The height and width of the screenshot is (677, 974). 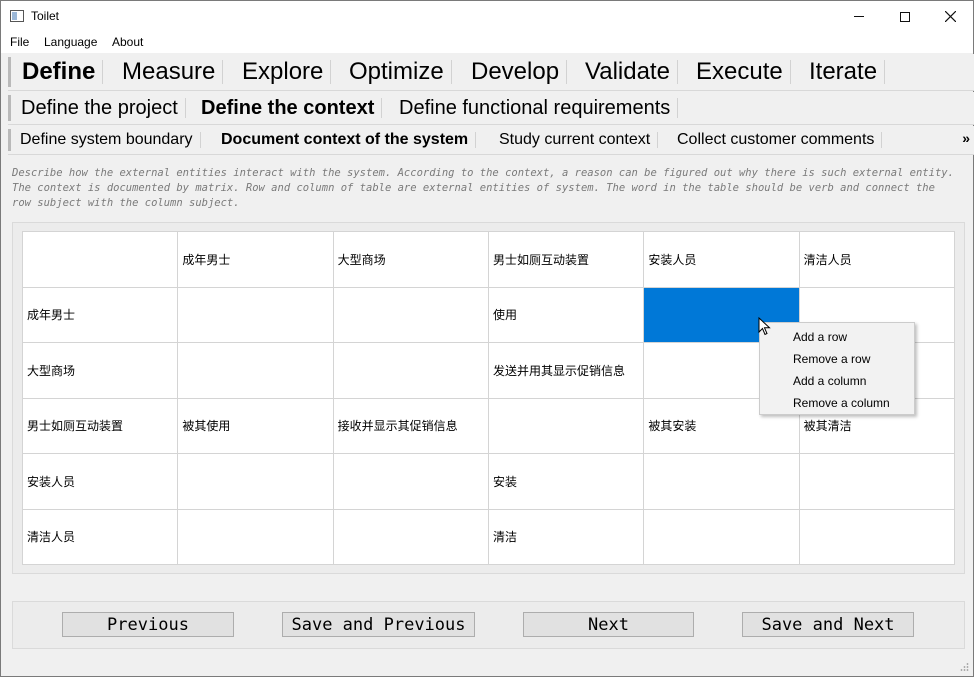 I want to click on save-and-next-button: Save and Next, so click(x=828, y=624).